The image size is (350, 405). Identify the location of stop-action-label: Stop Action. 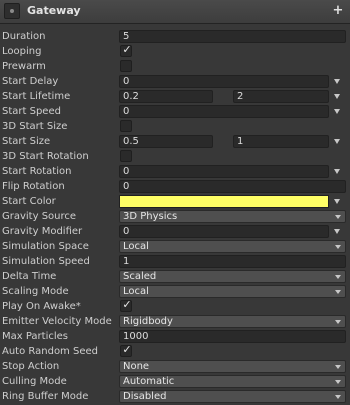
(31, 366).